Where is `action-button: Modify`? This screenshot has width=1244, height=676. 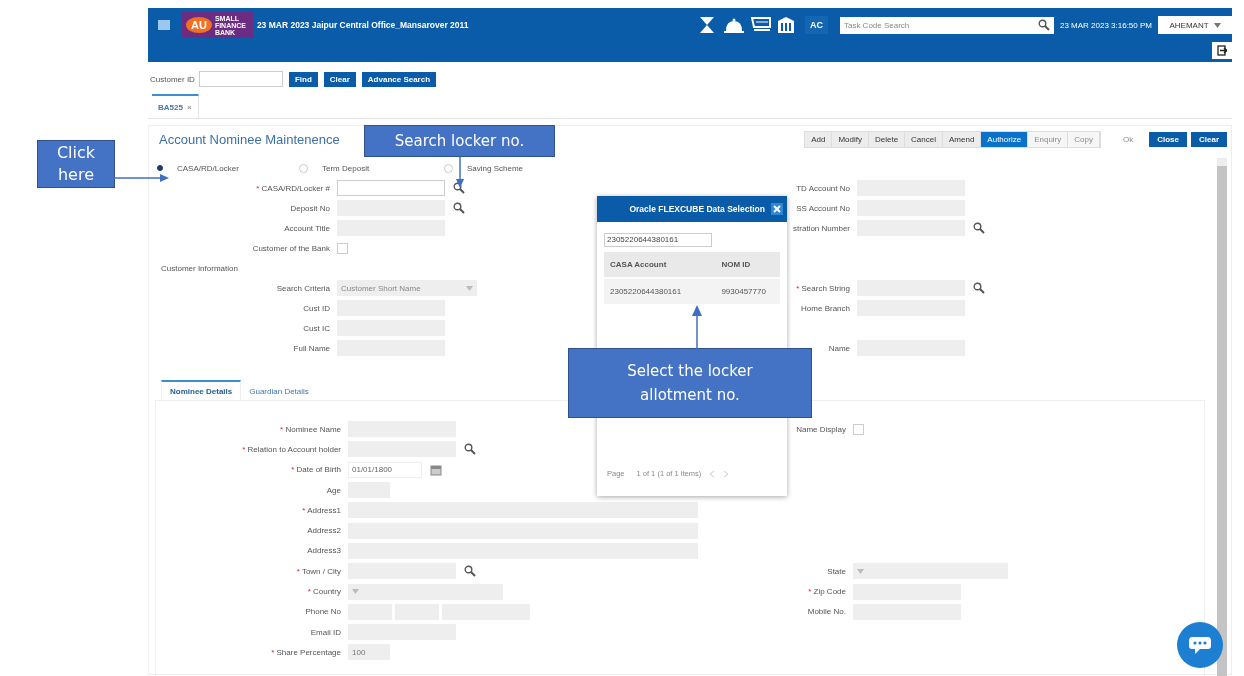
action-button: Modify is located at coordinates (850, 139).